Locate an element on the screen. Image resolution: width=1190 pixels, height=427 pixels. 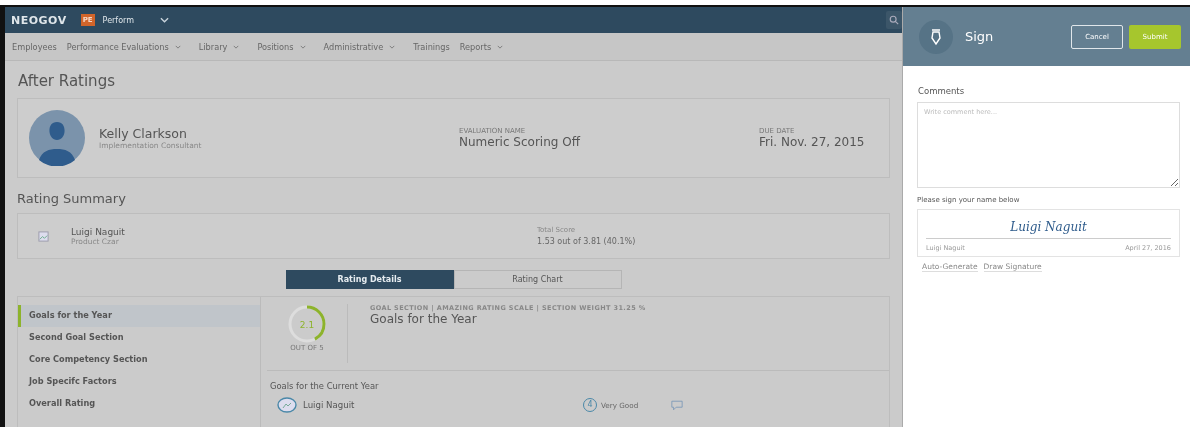
pen-icon is located at coordinates (936, 36).